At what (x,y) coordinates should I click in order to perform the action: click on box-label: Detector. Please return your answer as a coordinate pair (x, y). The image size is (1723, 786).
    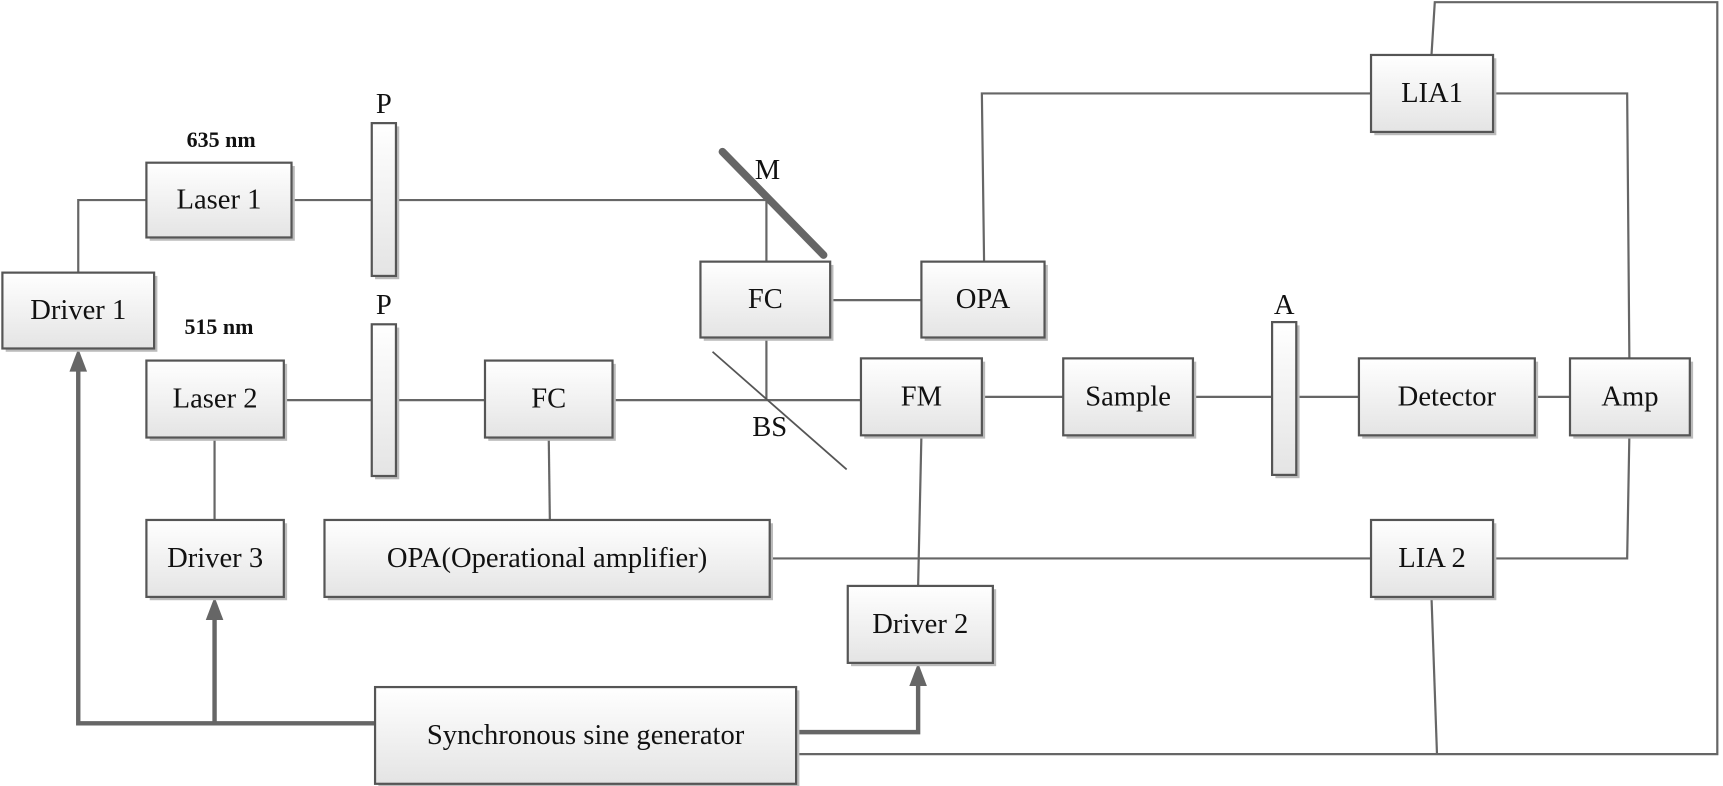
    Looking at the image, I should click on (1447, 396).